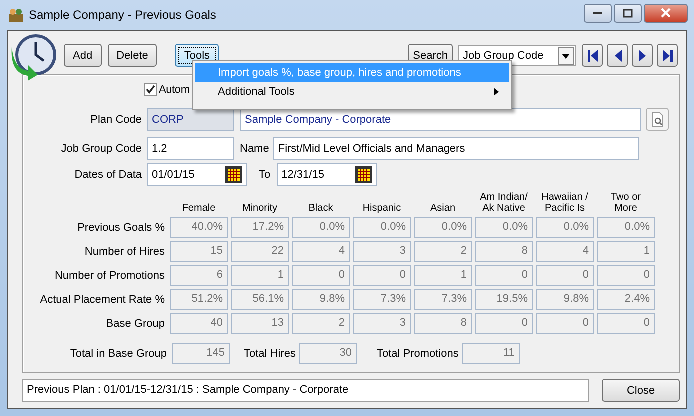  Describe the element at coordinates (33, 57) in the screenshot. I see `clock-icon` at that location.